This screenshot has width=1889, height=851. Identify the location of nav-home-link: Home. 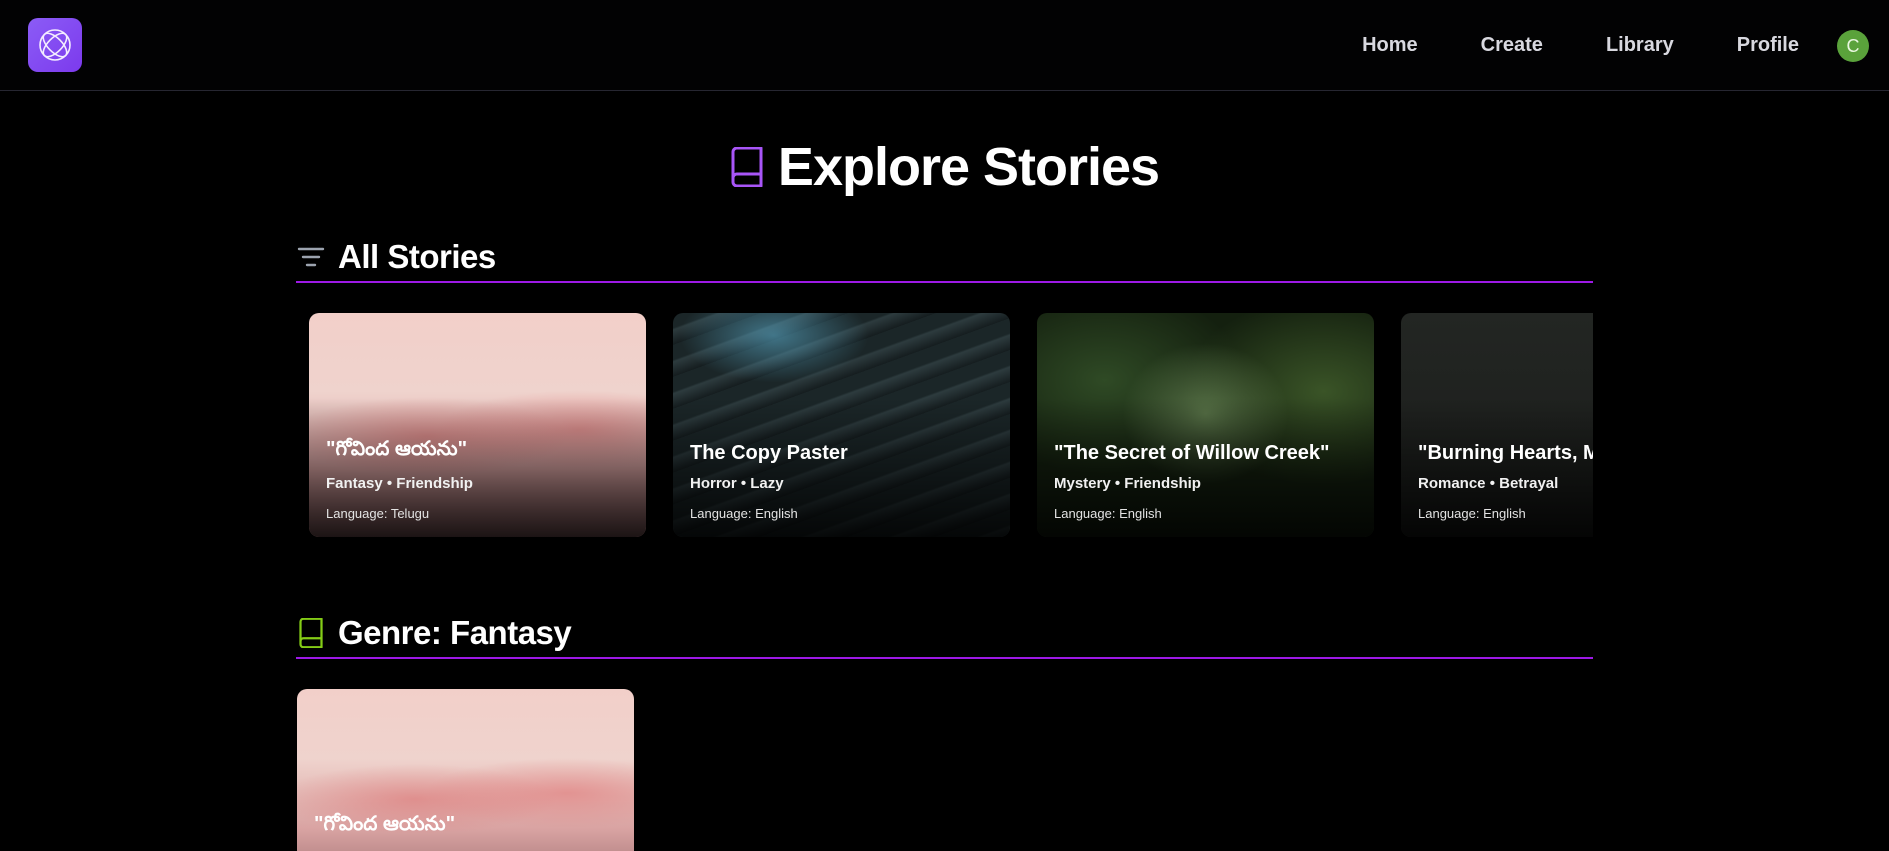
(1390, 45).